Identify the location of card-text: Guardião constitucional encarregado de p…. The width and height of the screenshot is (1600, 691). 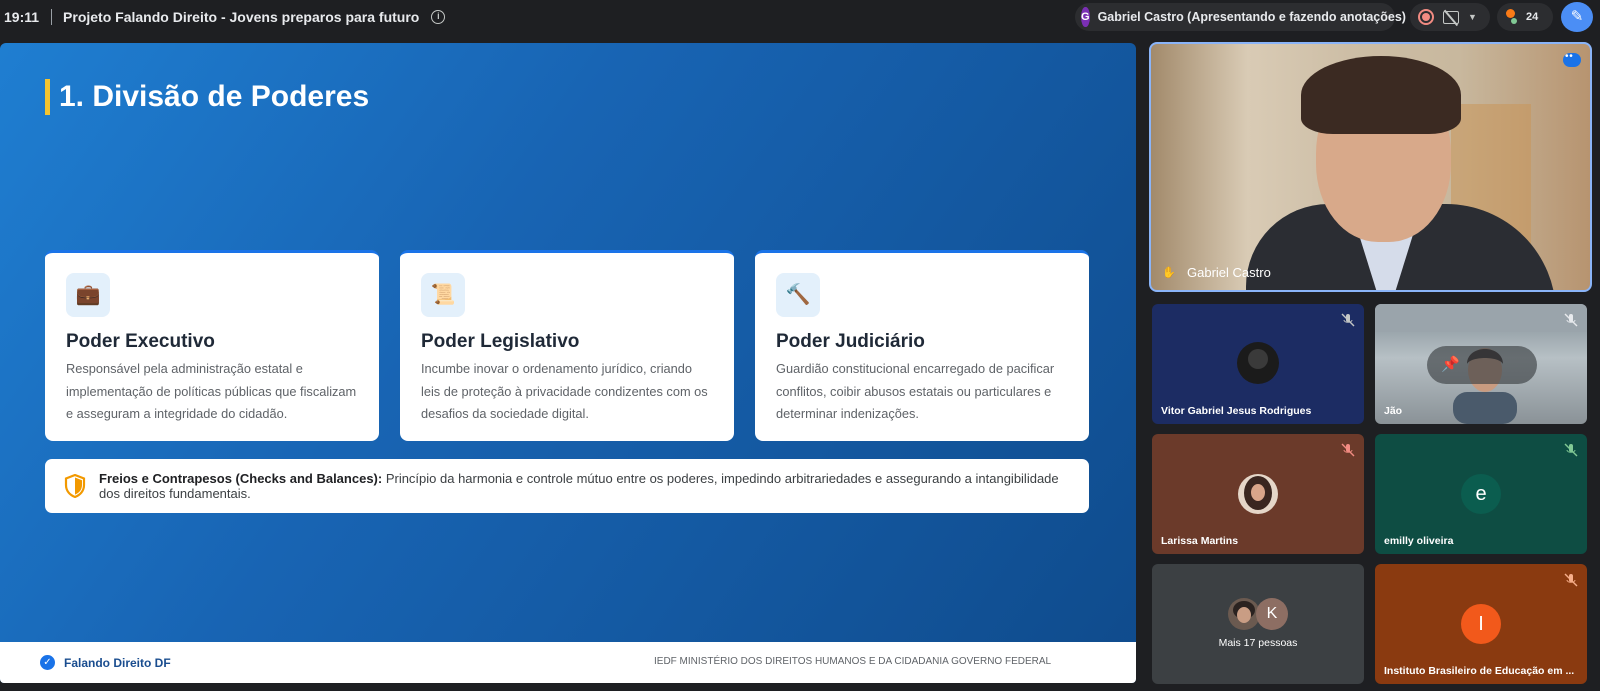
(915, 391).